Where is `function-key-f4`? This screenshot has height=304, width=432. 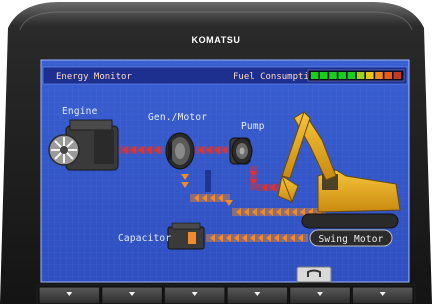
function-key-f4 is located at coordinates (257, 295).